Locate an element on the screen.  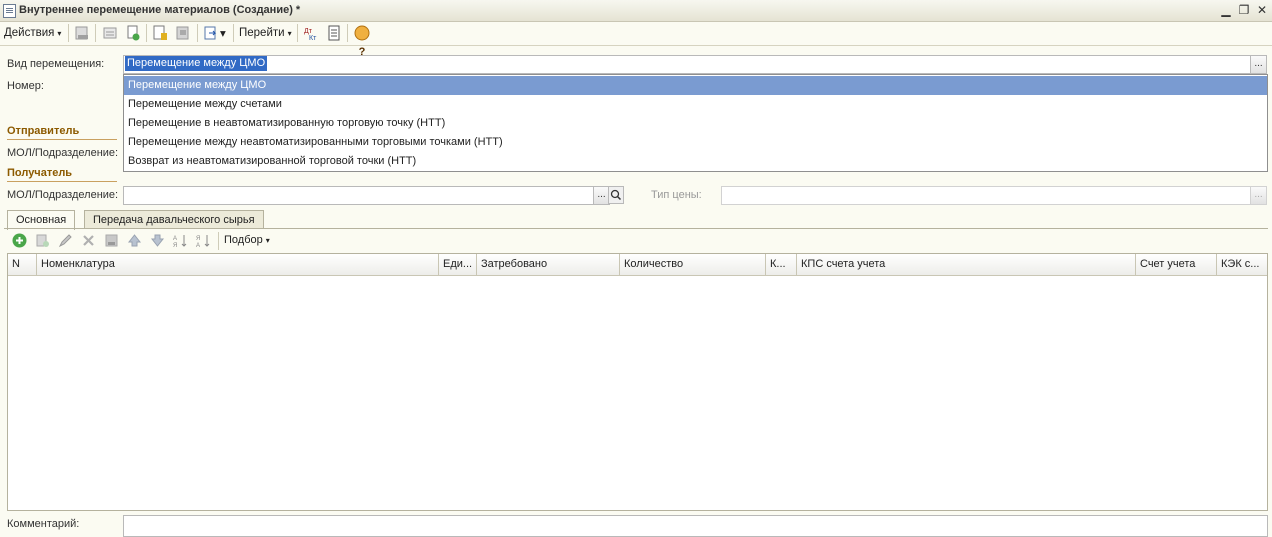
tab-underline is located at coordinates (636, 228).